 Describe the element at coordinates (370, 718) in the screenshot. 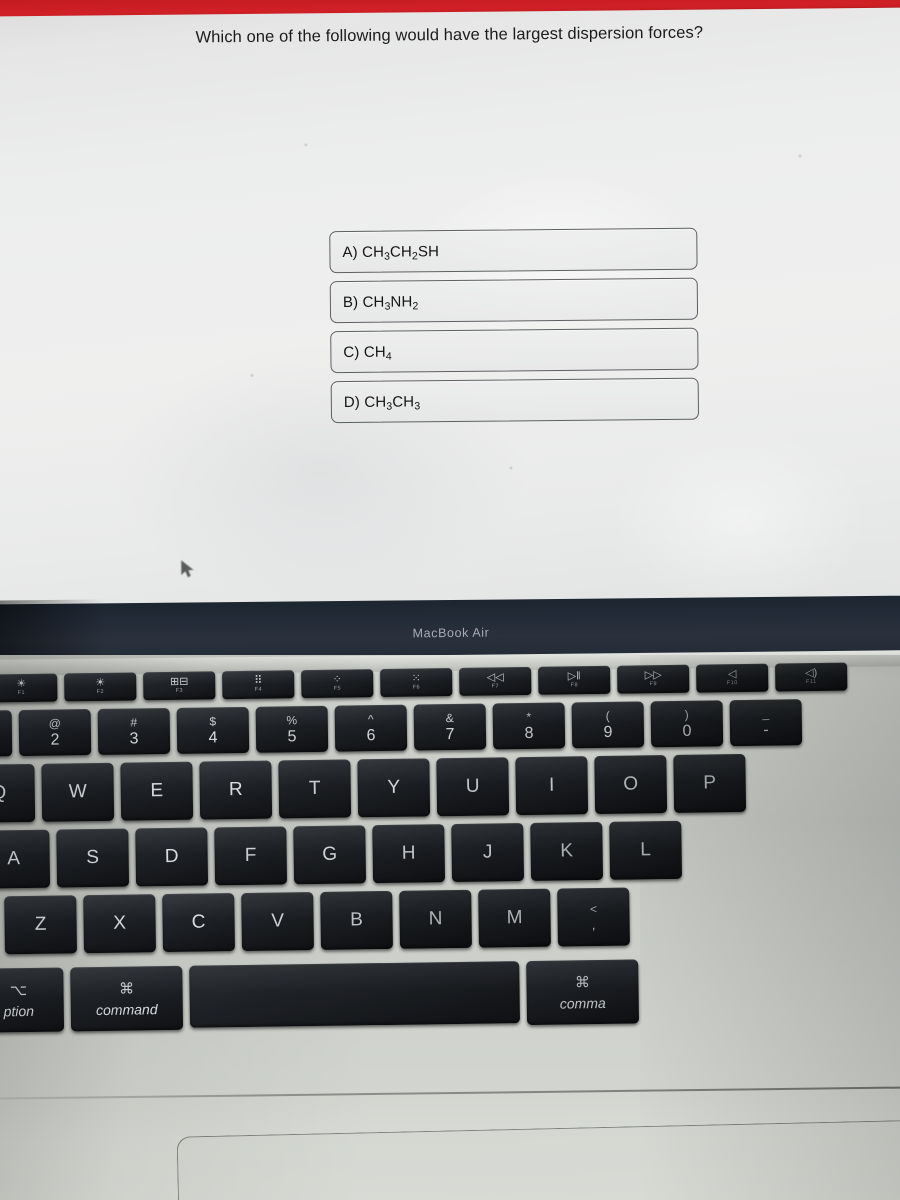

I see `key-upper-label: ^` at that location.